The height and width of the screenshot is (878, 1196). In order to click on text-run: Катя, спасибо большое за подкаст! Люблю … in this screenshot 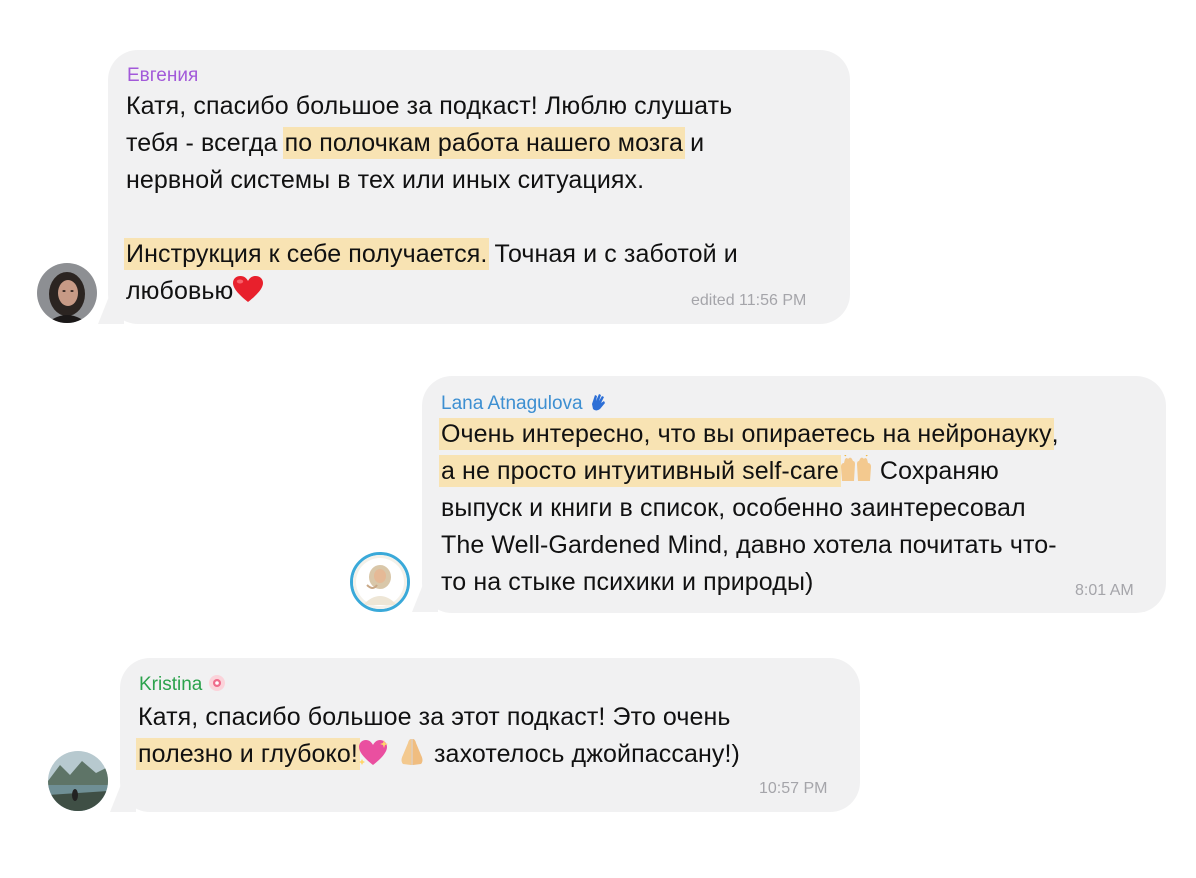, I will do `click(429, 106)`.